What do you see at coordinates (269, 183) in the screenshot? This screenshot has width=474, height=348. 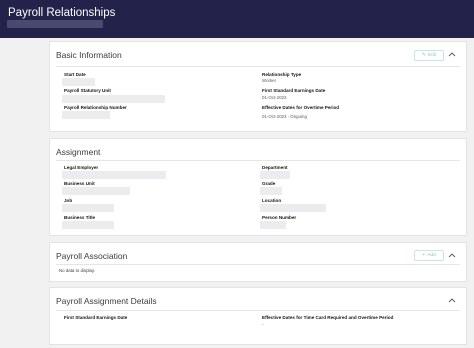 I see `grade-label: Grade` at bounding box center [269, 183].